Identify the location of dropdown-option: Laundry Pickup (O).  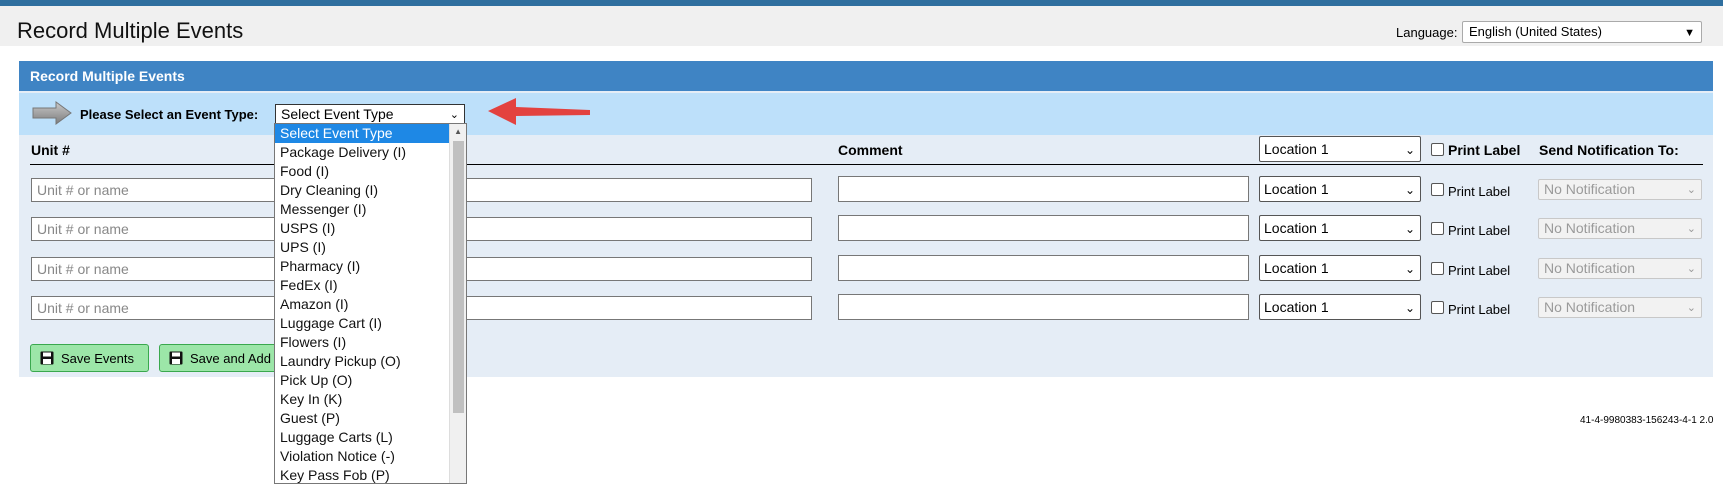
(370, 361).